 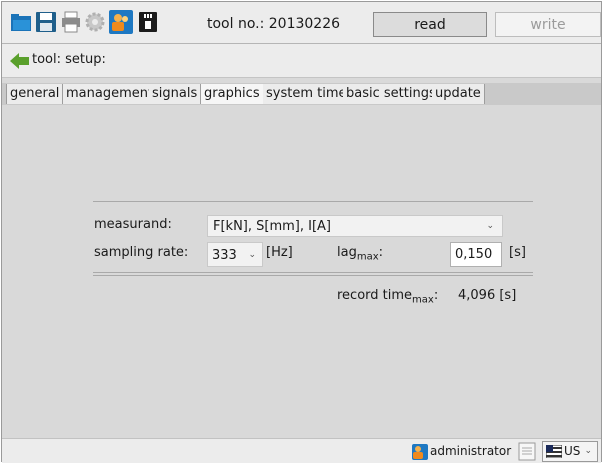 What do you see at coordinates (355, 226) in the screenshot?
I see `measurand-select: F[kN], S[mm], I[A] ⌄` at bounding box center [355, 226].